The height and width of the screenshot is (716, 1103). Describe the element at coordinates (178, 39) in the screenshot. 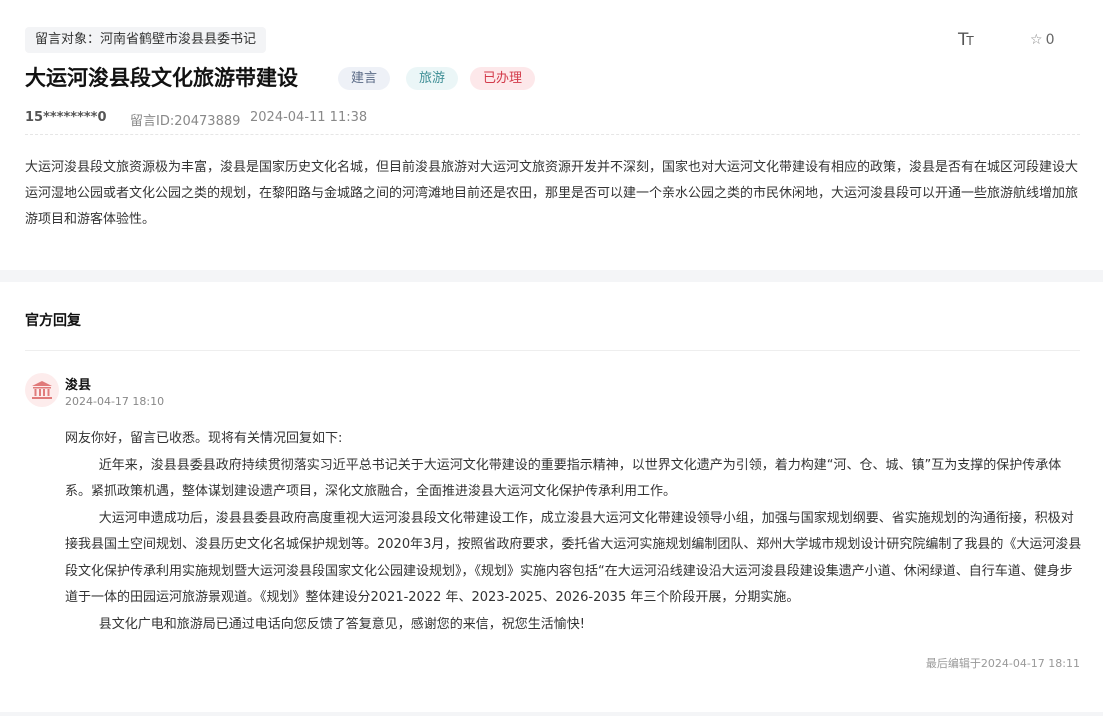

I see `target-value: 河南省鹤壁市浚县县委书记` at that location.